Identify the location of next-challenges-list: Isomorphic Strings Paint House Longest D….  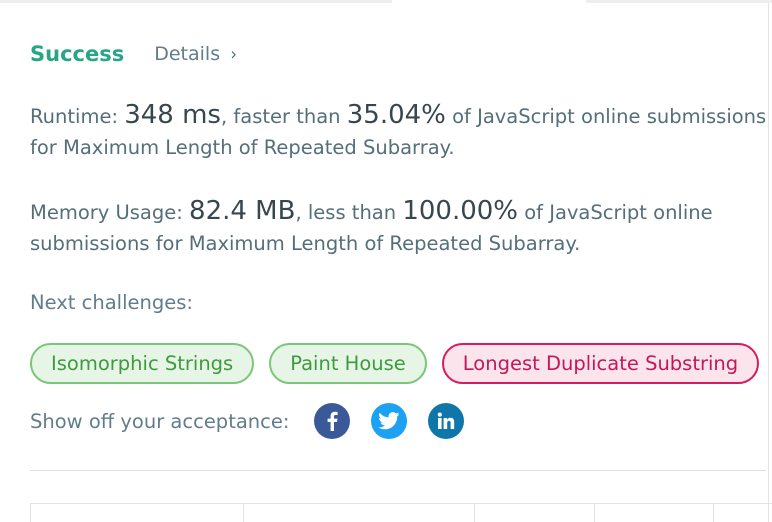
(395, 363).